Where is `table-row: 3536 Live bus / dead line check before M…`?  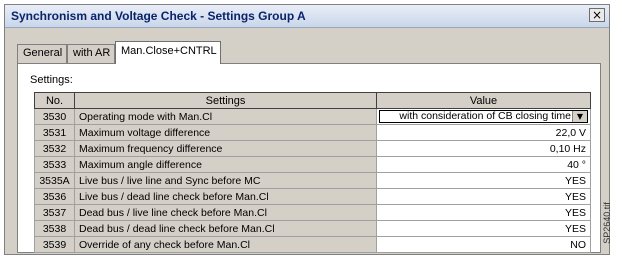
table-row: 3536 Live bus / dead line check before M… is located at coordinates (312, 196).